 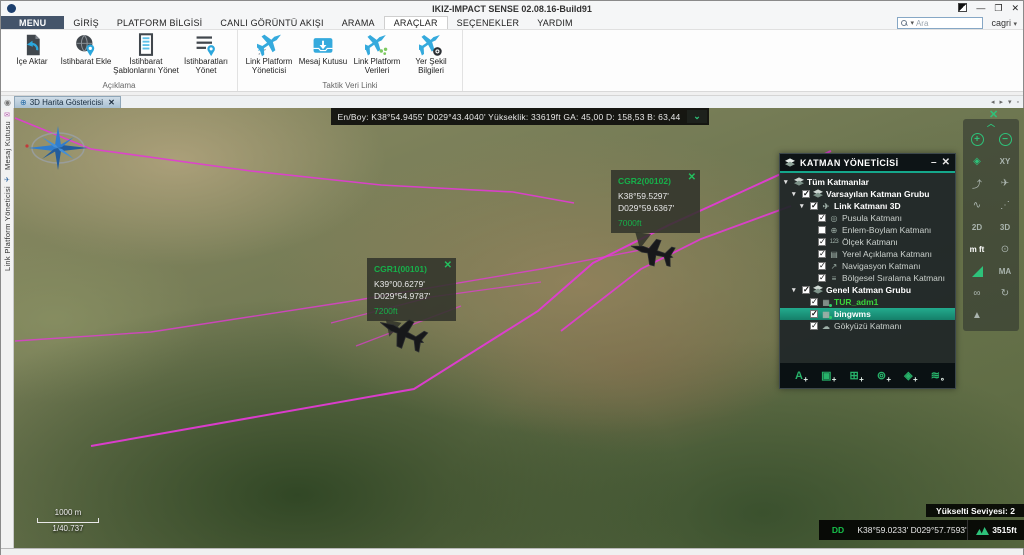 I want to click on route-nodes-button: ⋰, so click(x=1005, y=205).